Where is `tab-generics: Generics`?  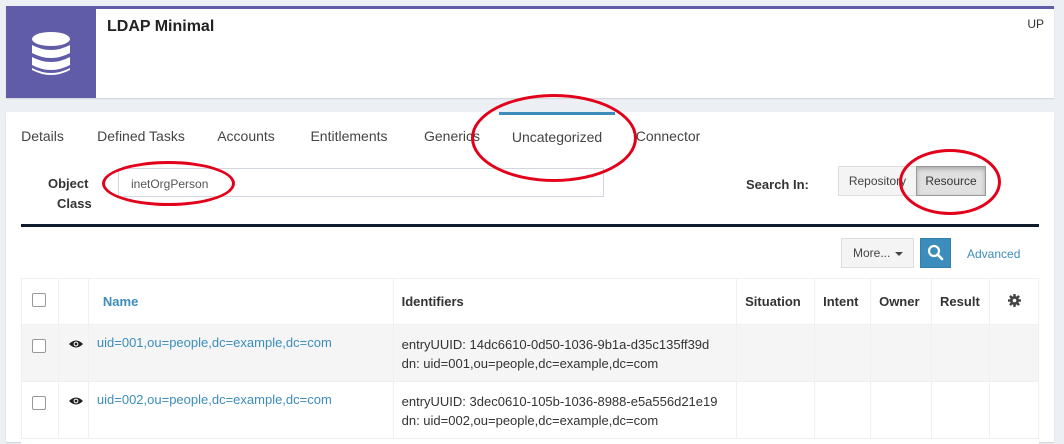
tab-generics: Generics is located at coordinates (452, 136).